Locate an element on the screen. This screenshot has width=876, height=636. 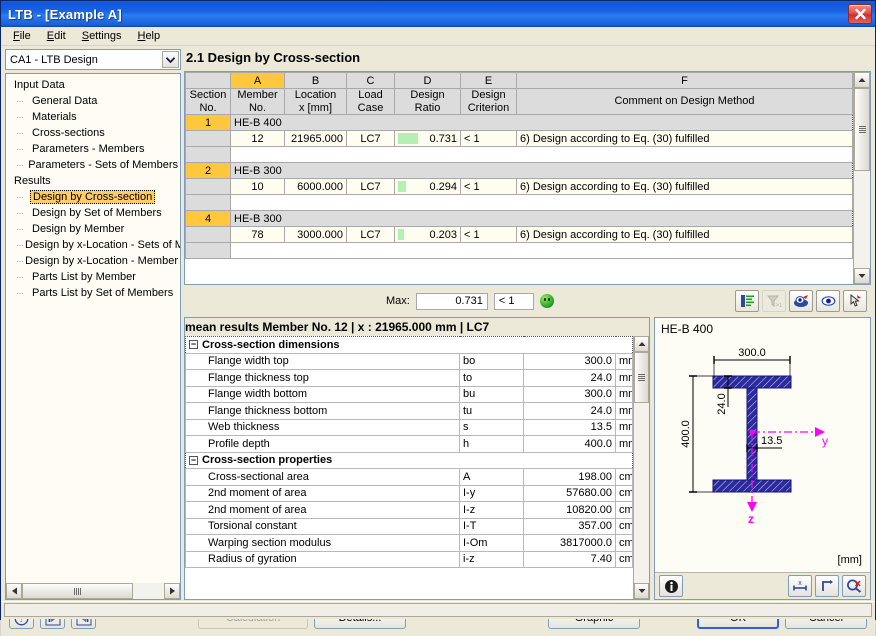
details-row: Web thicknesss13.5mm is located at coordinates (409, 427).